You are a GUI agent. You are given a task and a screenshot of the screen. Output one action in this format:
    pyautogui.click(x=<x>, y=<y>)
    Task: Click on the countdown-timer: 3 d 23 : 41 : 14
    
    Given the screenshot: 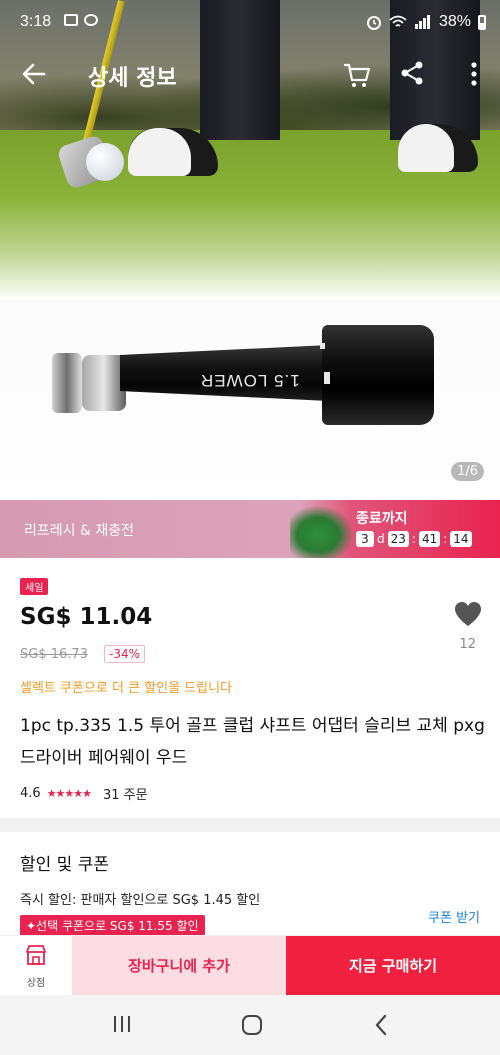 What is the action you would take?
    pyautogui.click(x=414, y=539)
    